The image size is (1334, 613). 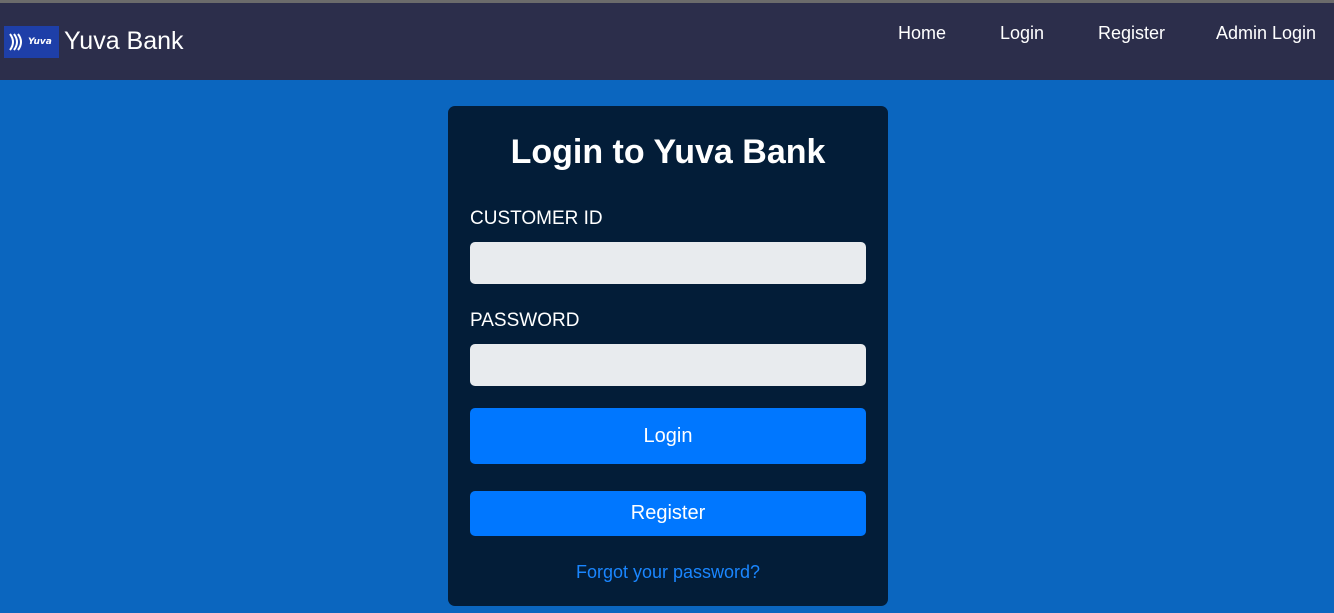 I want to click on brand-name: Yuva Bank, so click(x=124, y=41).